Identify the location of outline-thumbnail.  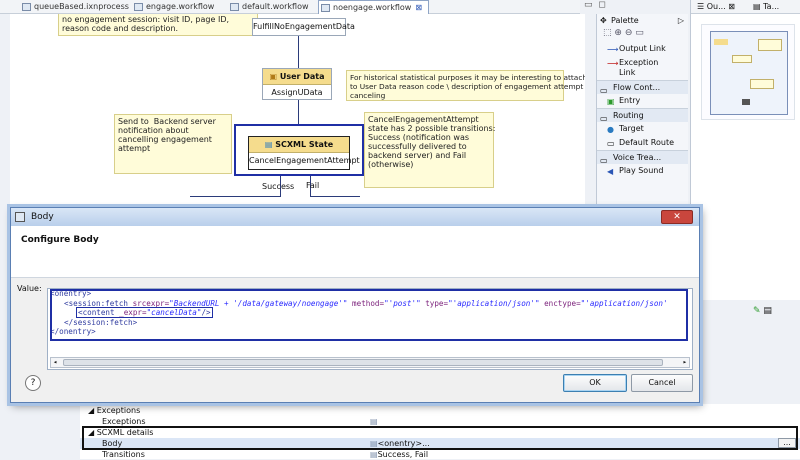
(748, 72).